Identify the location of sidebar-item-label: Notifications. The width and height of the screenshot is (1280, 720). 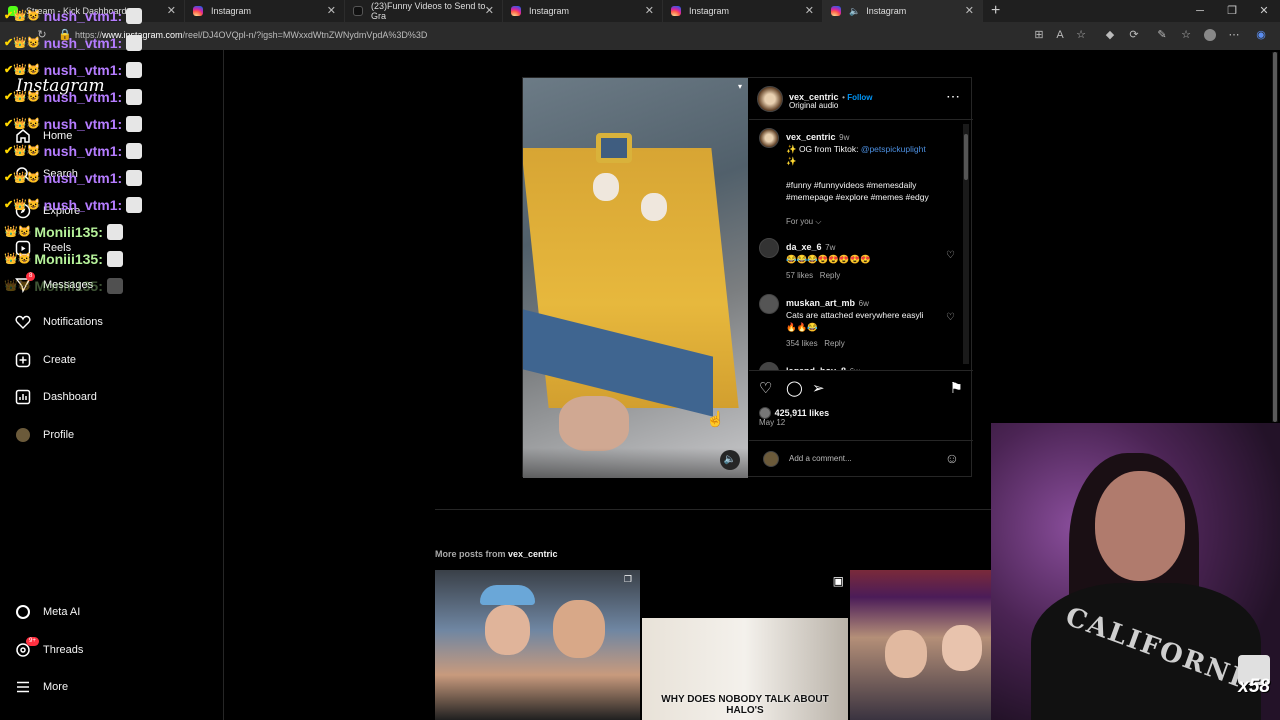
(73, 322).